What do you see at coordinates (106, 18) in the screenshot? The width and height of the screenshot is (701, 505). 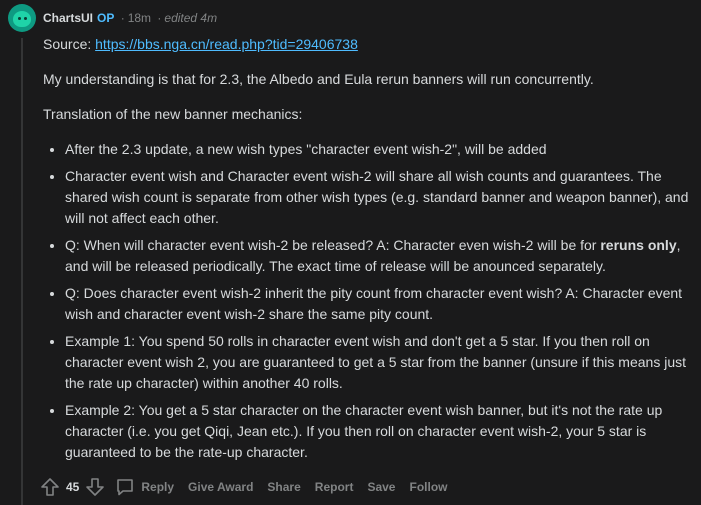 I see `op-badge: OP` at bounding box center [106, 18].